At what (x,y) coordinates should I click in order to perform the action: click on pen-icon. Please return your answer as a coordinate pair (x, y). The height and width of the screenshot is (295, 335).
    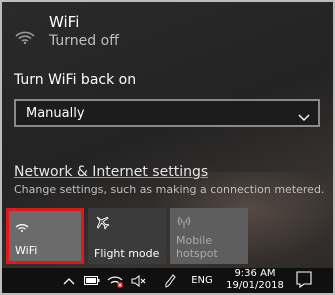
    Looking at the image, I should click on (170, 280).